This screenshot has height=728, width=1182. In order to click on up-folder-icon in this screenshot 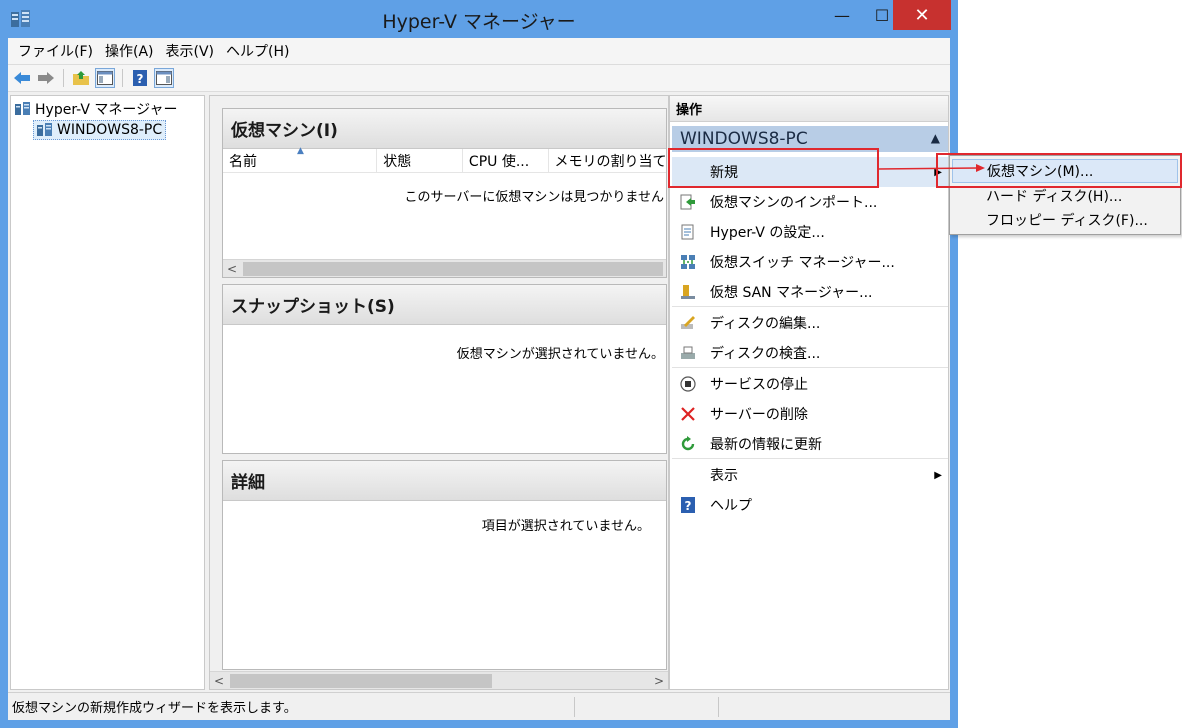, I will do `click(81, 78)`.